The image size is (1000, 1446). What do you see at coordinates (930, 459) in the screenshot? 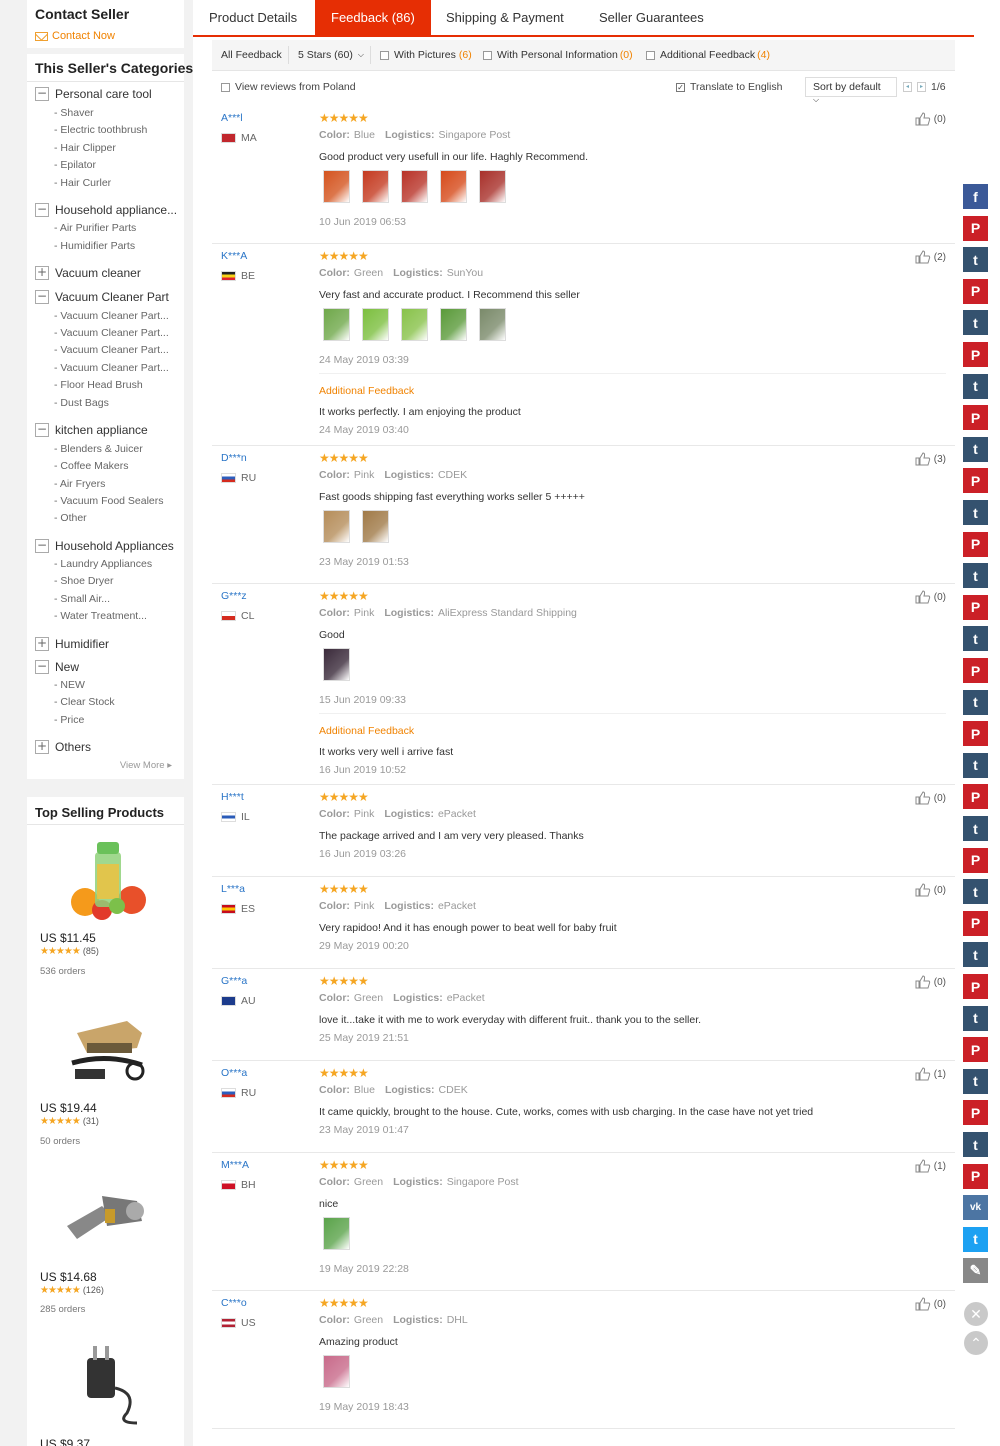
I see `helpful-button: (3)` at bounding box center [930, 459].